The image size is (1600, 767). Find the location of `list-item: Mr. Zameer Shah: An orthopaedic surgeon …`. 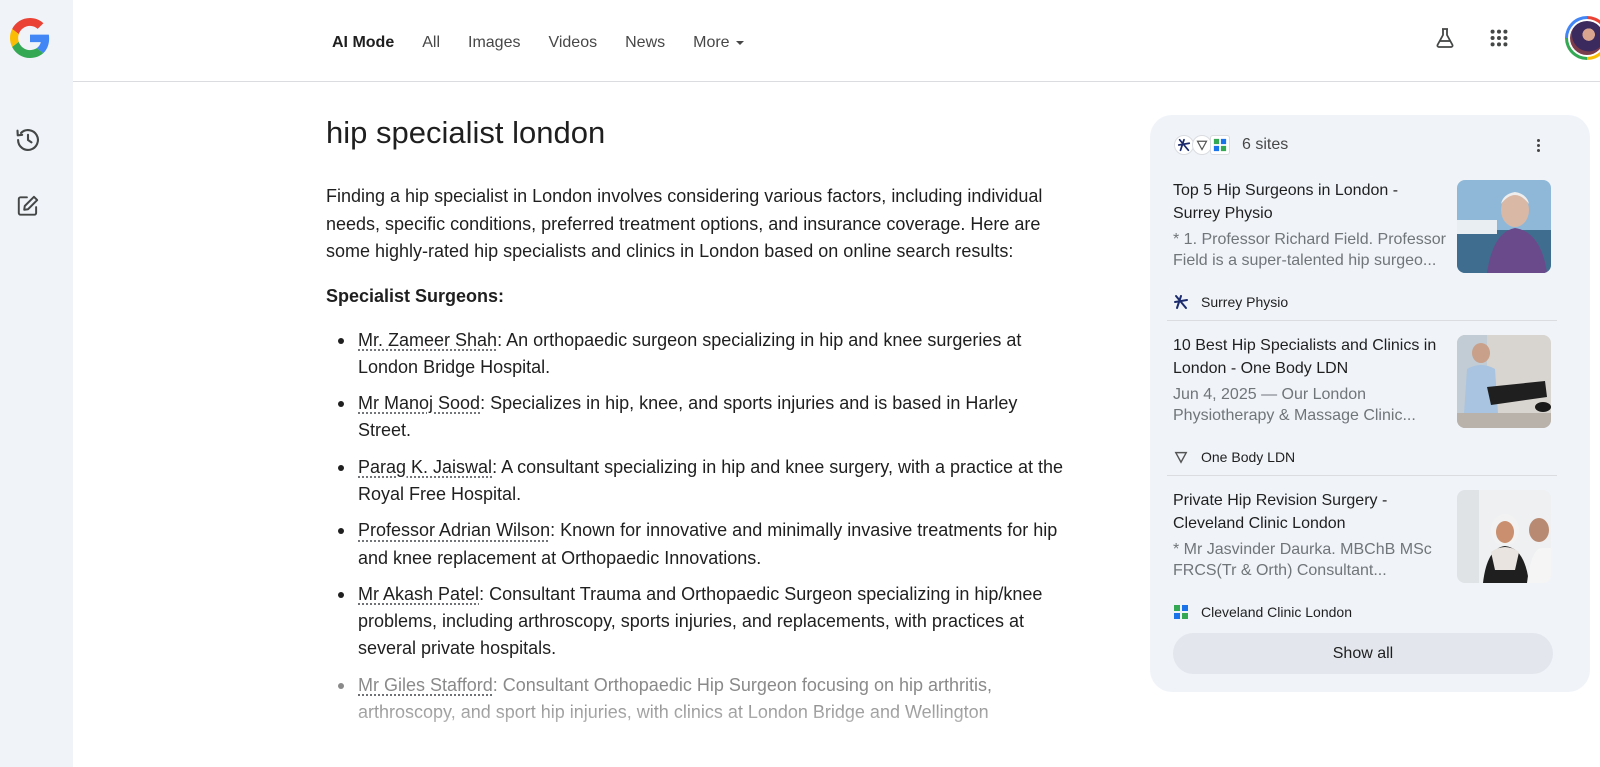

list-item: Mr. Zameer Shah: An orthopaedic surgeon … is located at coordinates (696, 354).